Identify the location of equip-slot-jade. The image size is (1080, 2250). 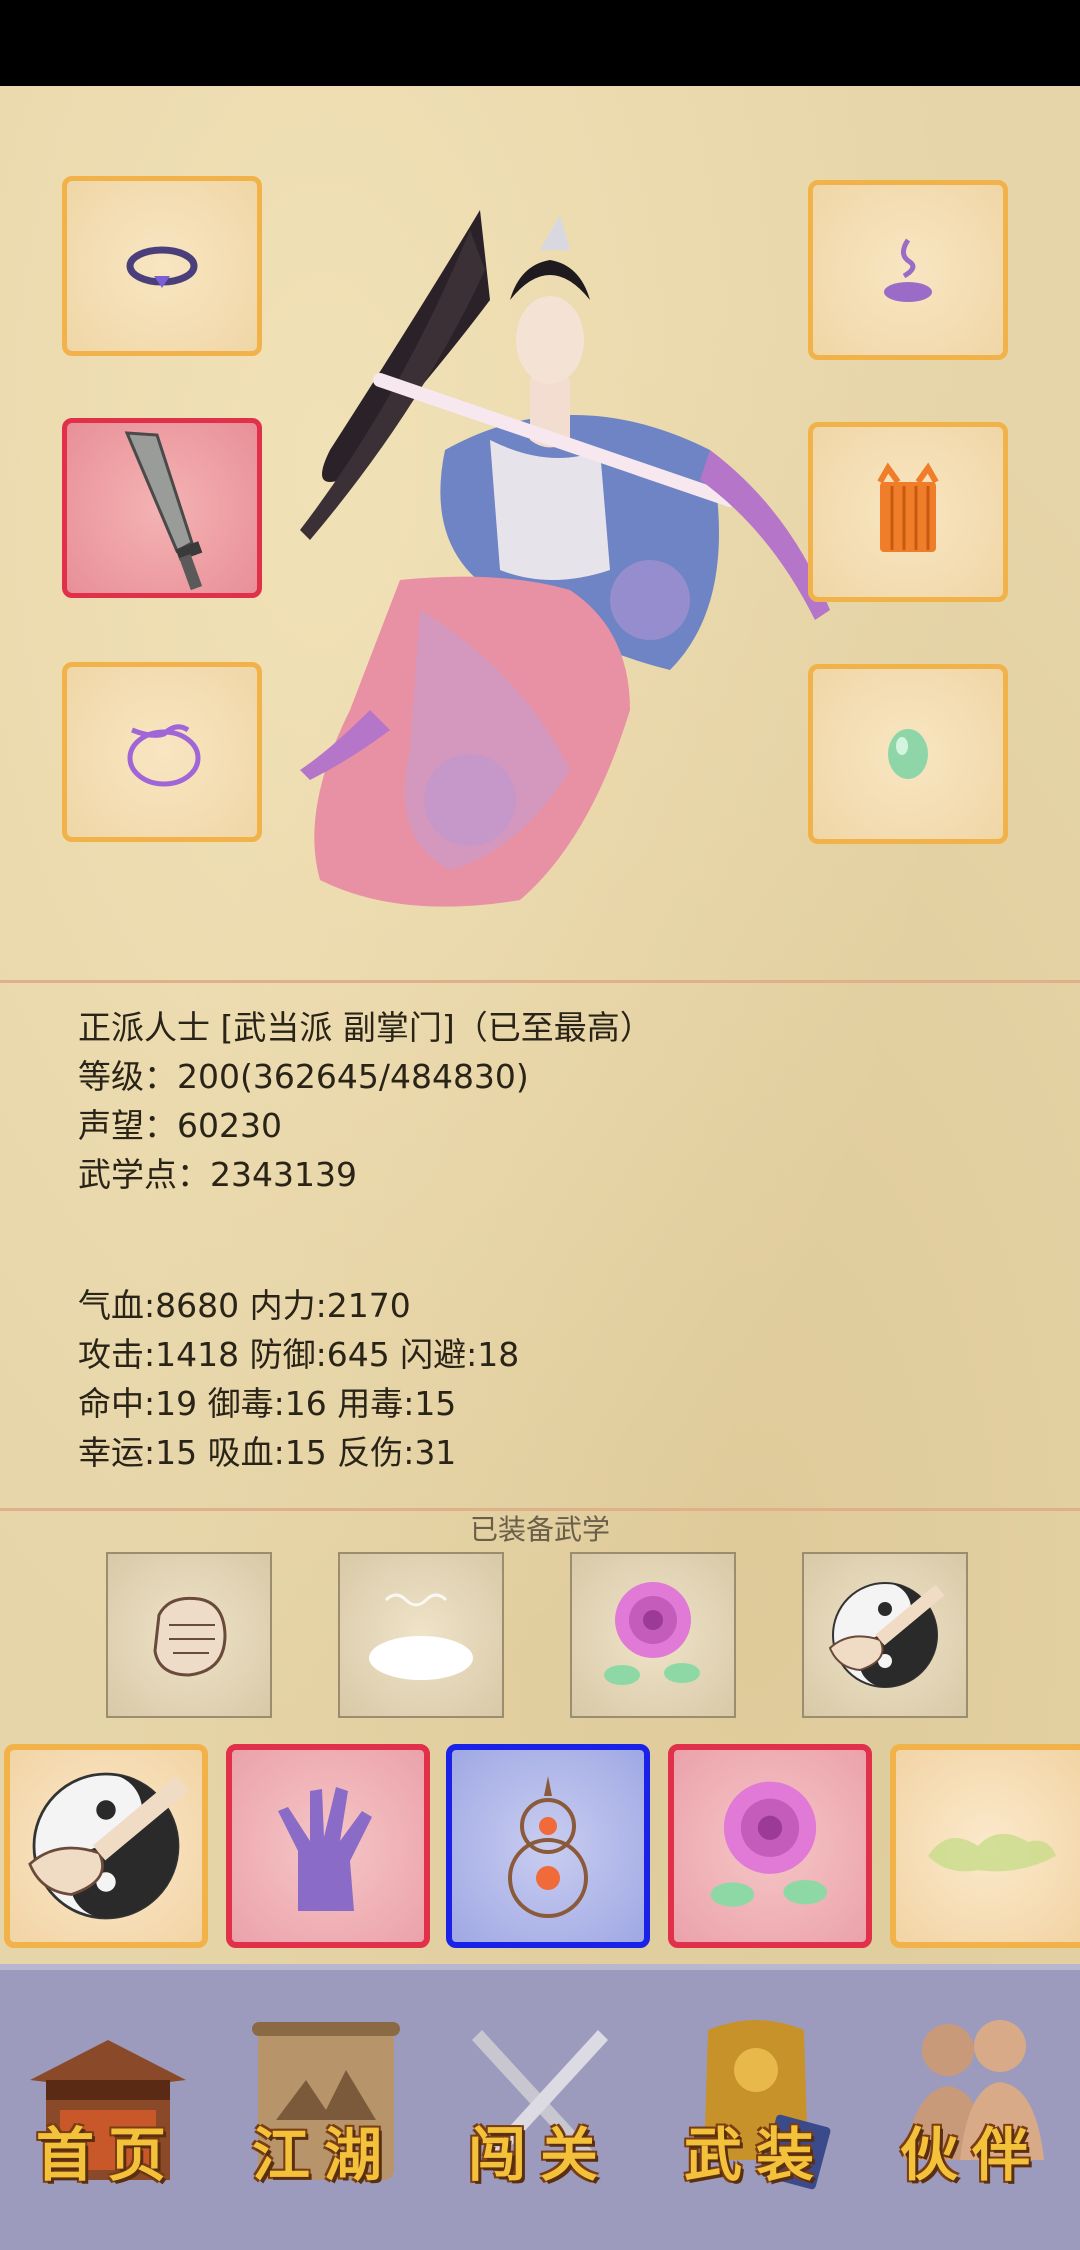
(908, 754).